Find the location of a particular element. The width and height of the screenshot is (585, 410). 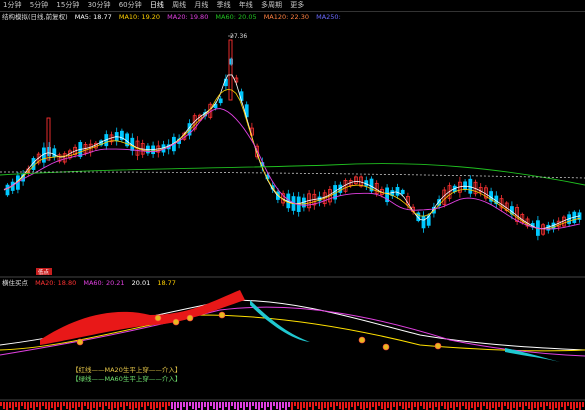

ma120-line is located at coordinates (292, 175).